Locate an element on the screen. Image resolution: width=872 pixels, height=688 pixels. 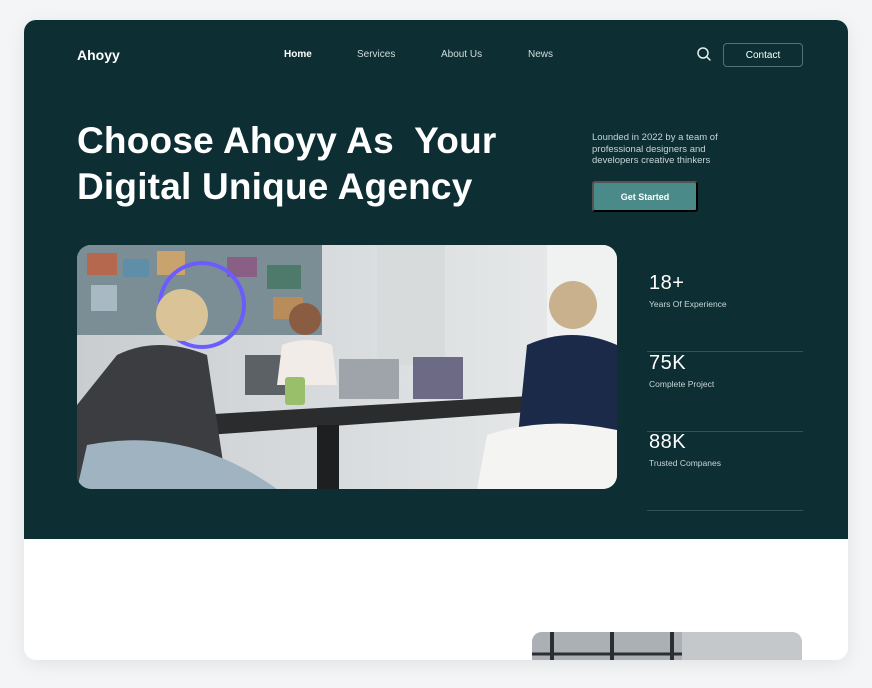
stat-value: 18+ is located at coordinates (667, 283).